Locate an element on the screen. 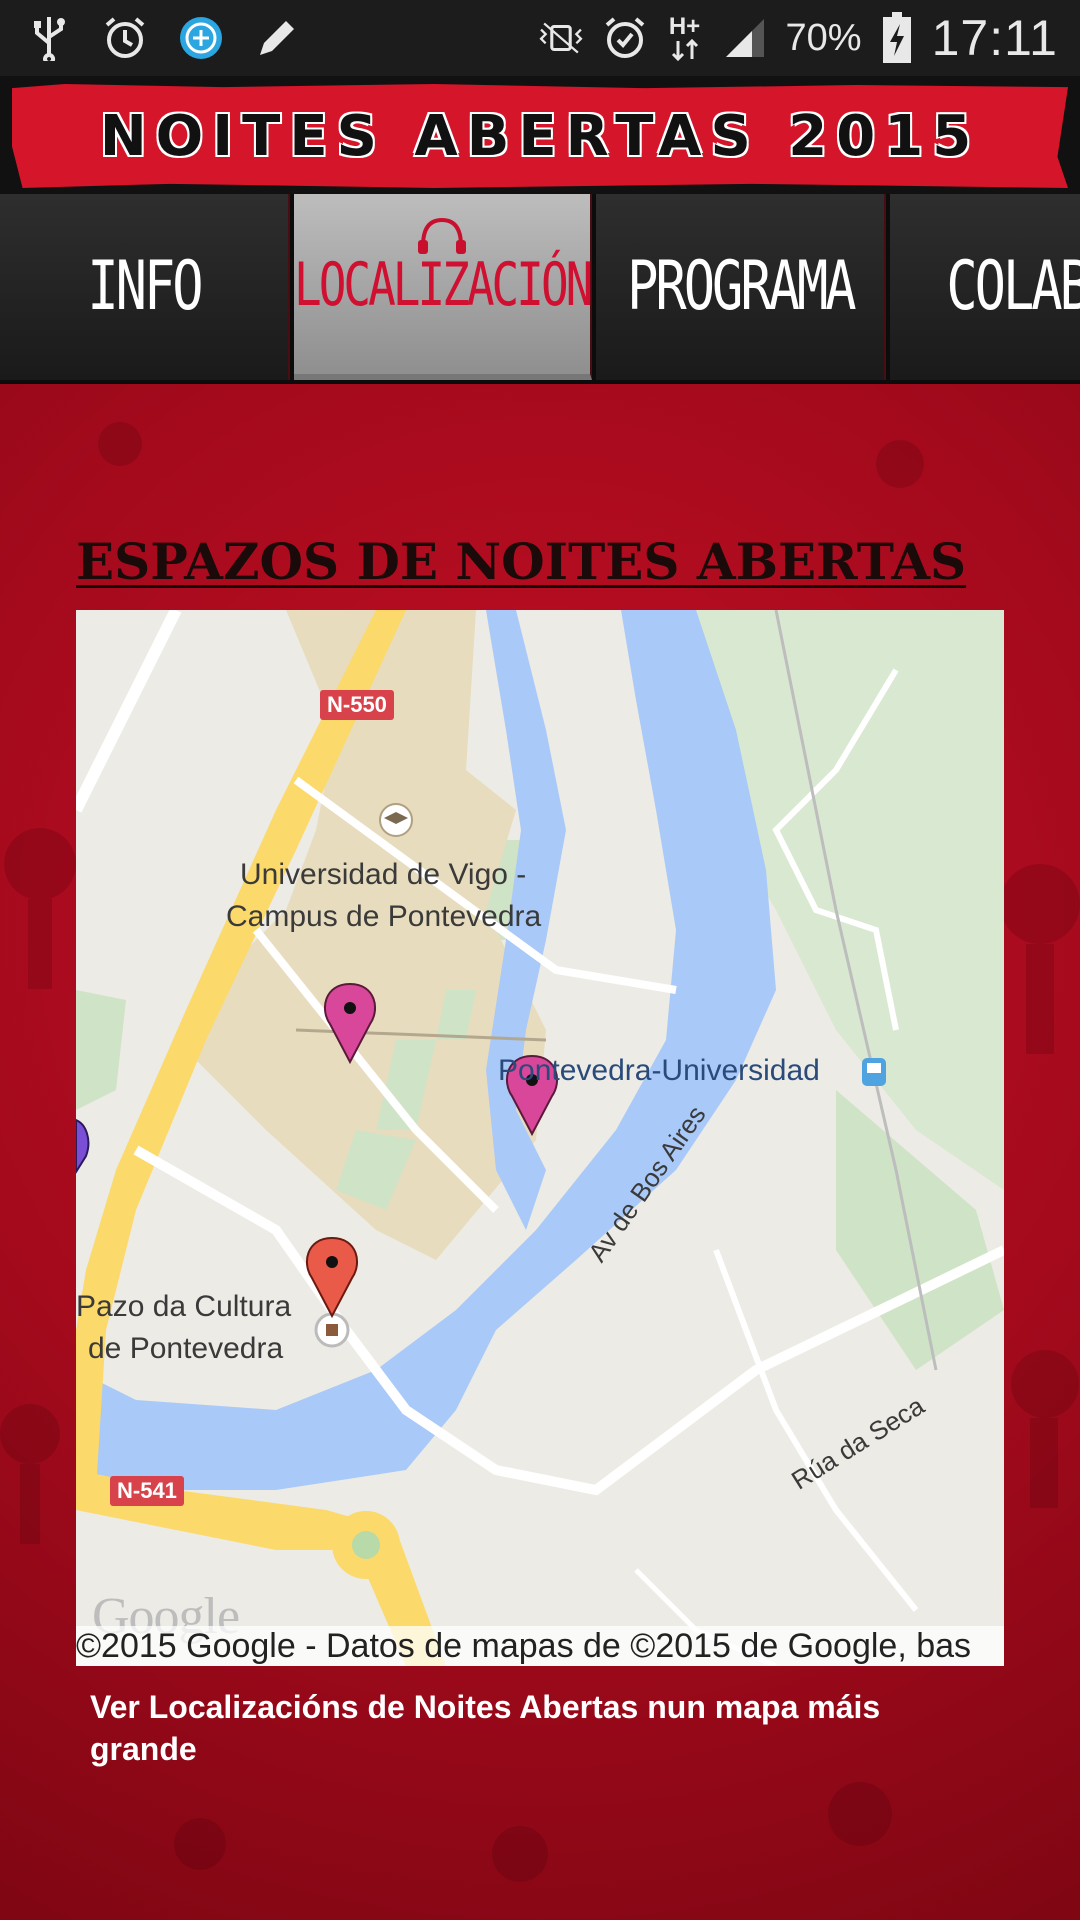 The image size is (1080, 1920). app-banner: NOITES ABERTAS 2015 is located at coordinates (540, 135).